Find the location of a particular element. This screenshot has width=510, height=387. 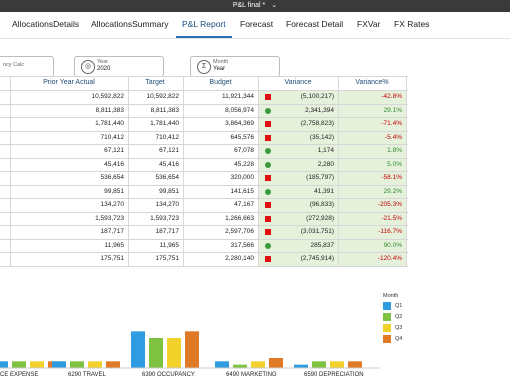

x-tick-label: 6590 DEPRECIATION is located at coordinates (334, 375).